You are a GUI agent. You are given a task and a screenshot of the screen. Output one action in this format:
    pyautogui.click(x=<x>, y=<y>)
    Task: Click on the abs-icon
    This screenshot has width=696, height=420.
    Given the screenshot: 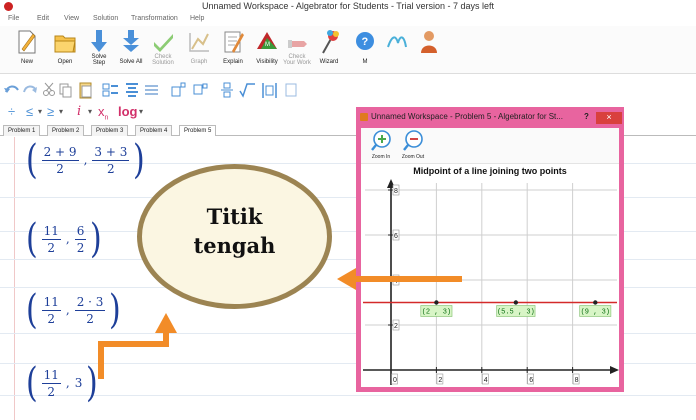 What is the action you would take?
    pyautogui.click(x=269, y=90)
    